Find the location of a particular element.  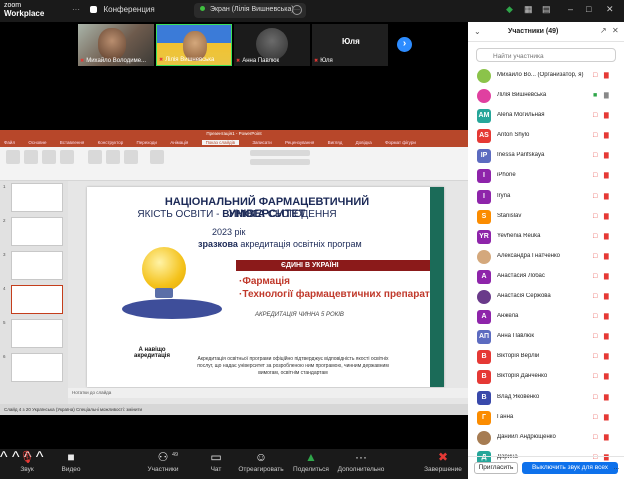

maximize-icon: □ is located at coordinates (588, 9).